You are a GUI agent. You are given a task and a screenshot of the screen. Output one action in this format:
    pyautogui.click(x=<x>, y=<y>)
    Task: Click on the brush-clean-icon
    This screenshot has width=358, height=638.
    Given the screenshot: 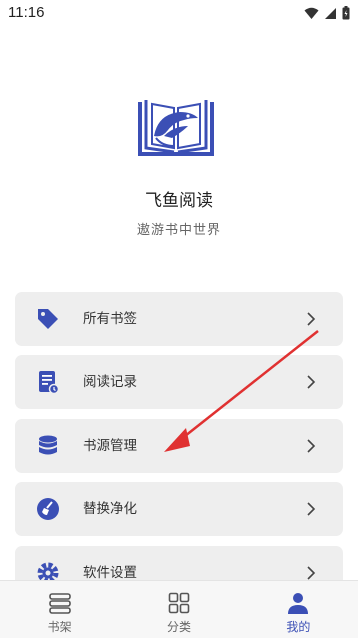 What is the action you would take?
    pyautogui.click(x=48, y=509)
    